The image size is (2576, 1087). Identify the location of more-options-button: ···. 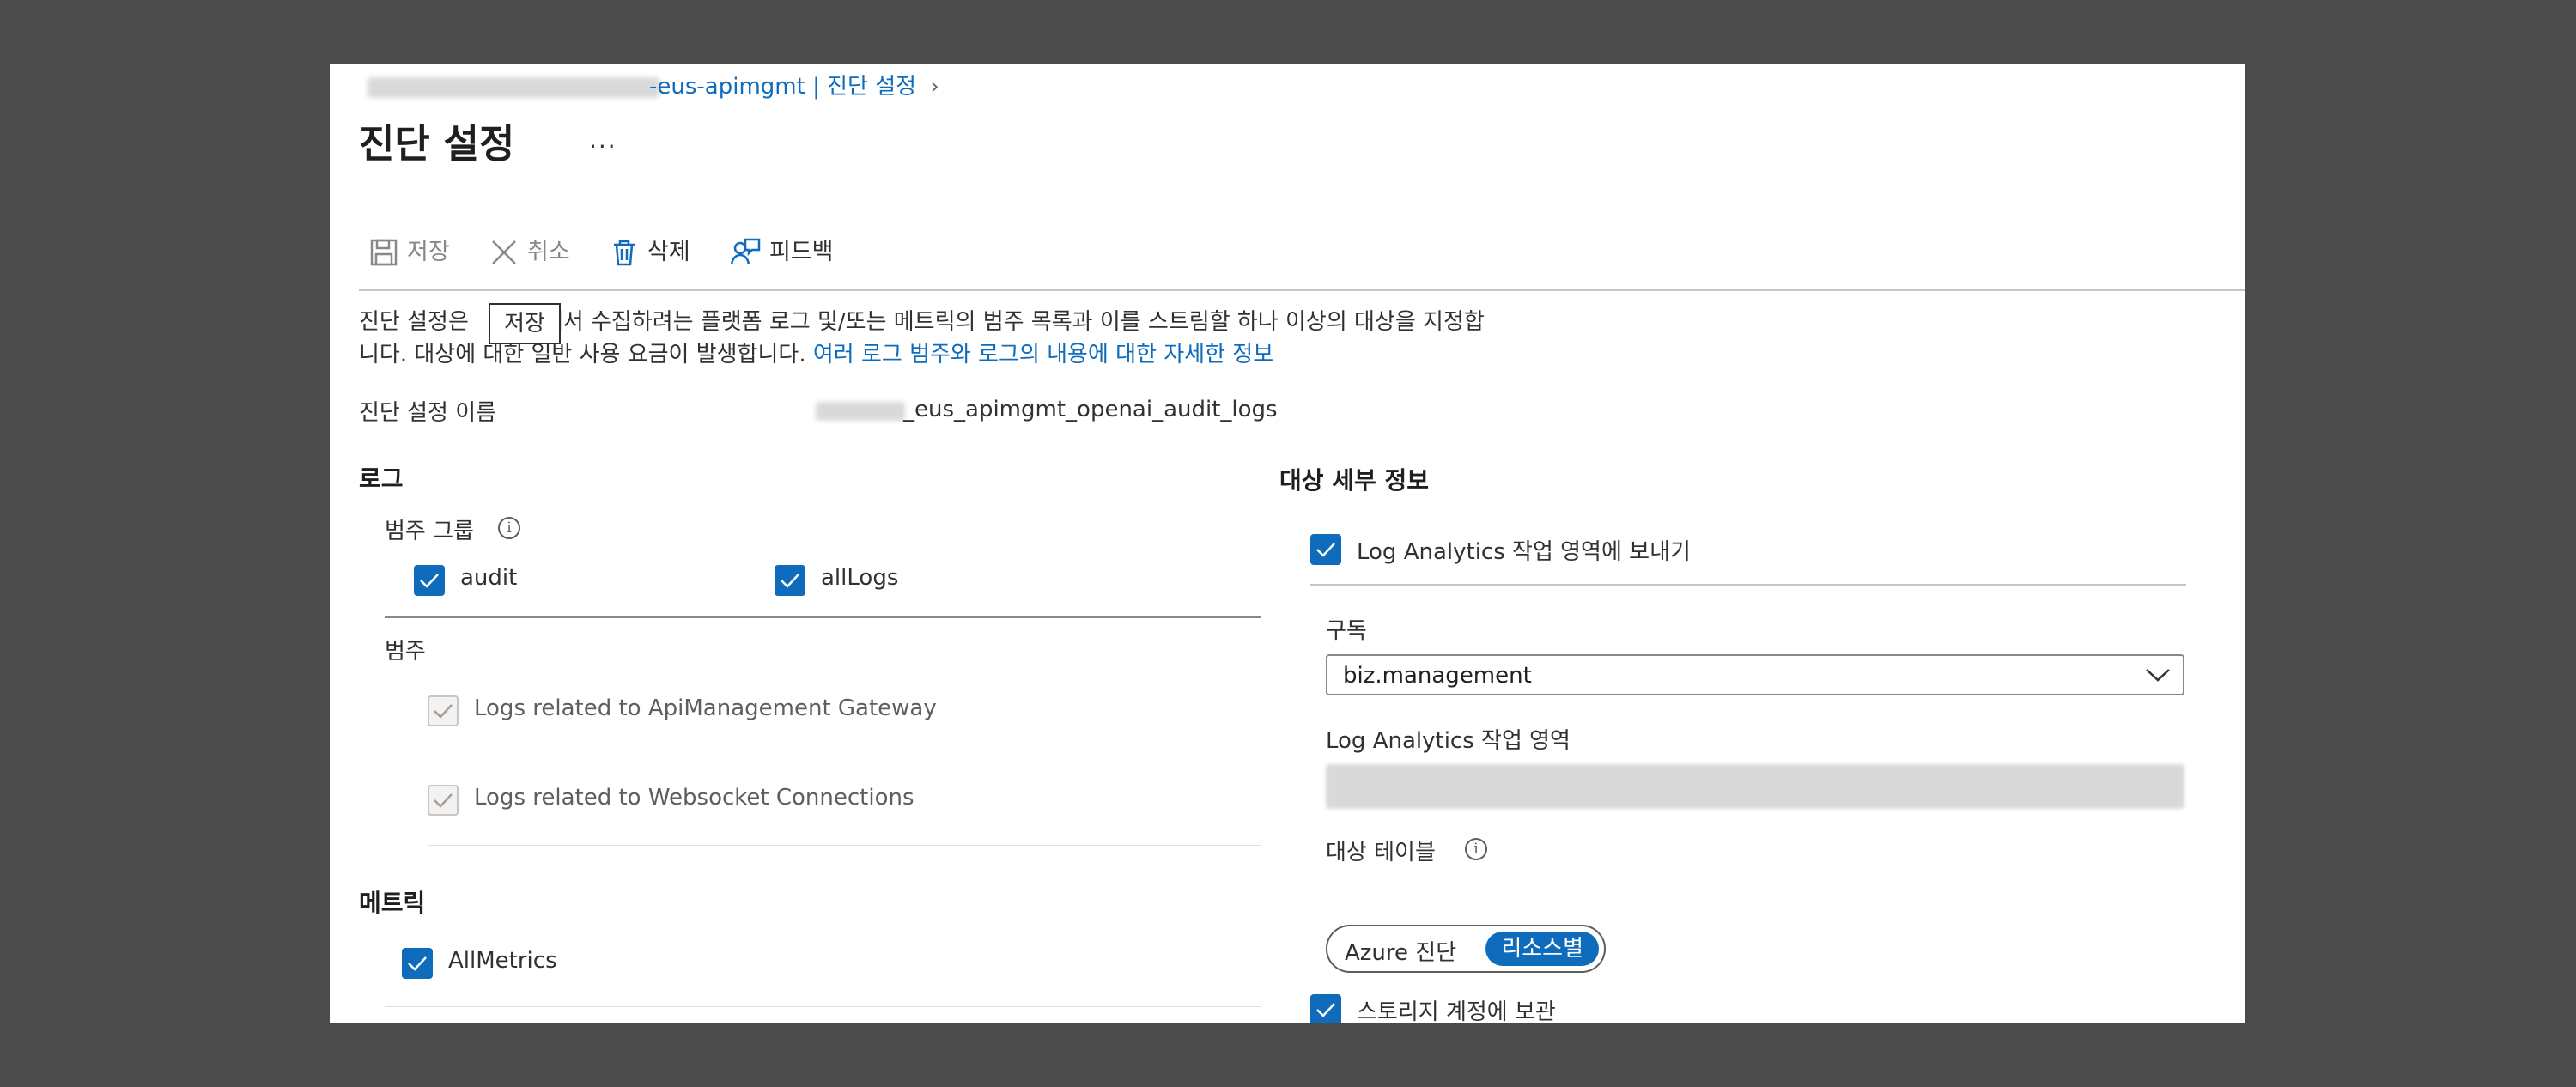
(603, 146).